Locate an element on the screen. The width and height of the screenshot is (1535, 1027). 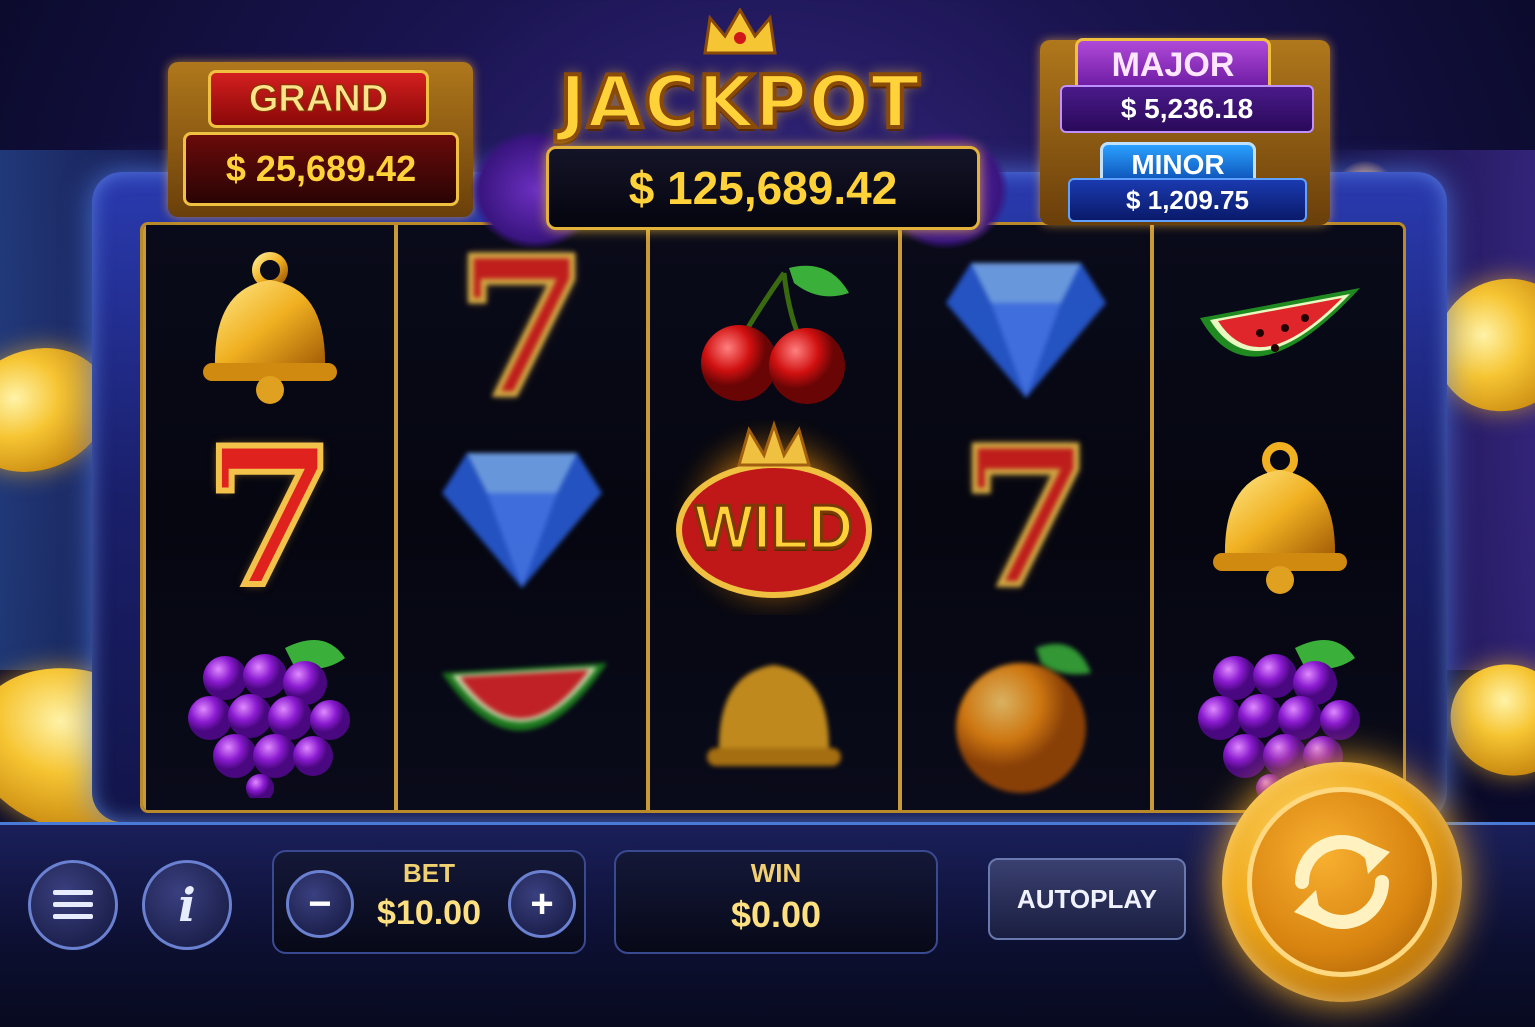
spin-button is located at coordinates (1342, 882).